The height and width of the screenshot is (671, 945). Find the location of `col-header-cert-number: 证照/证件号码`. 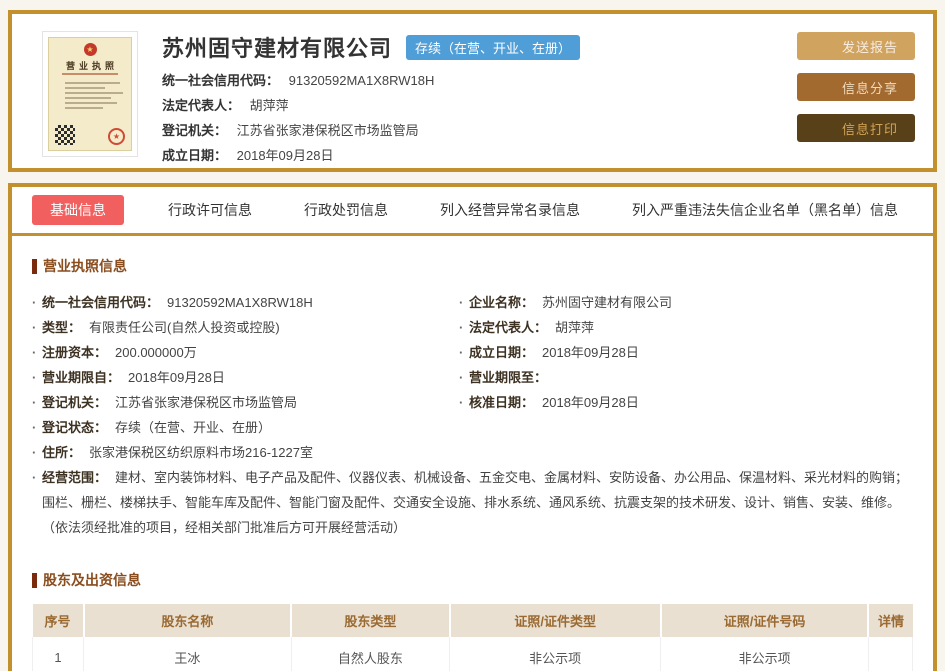

col-header-cert-number: 证照/证件号码 is located at coordinates (765, 620).